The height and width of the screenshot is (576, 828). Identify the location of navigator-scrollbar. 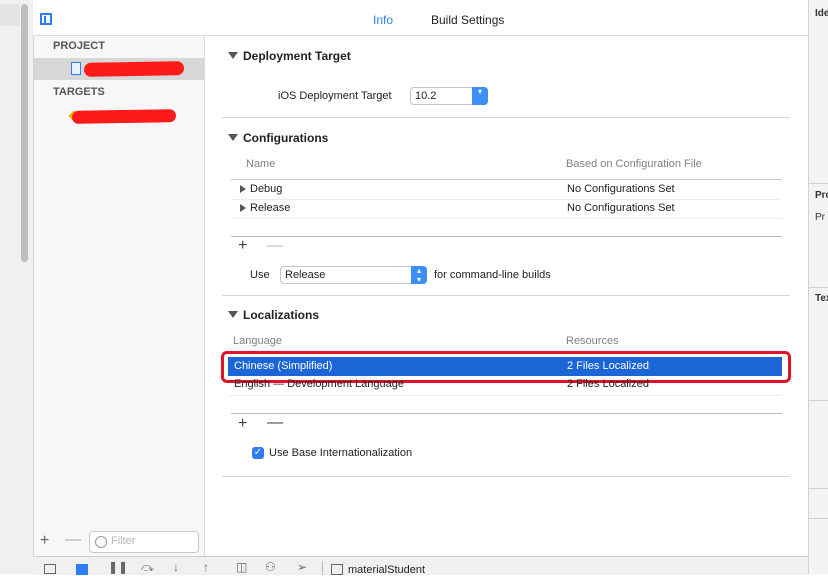
(24, 133).